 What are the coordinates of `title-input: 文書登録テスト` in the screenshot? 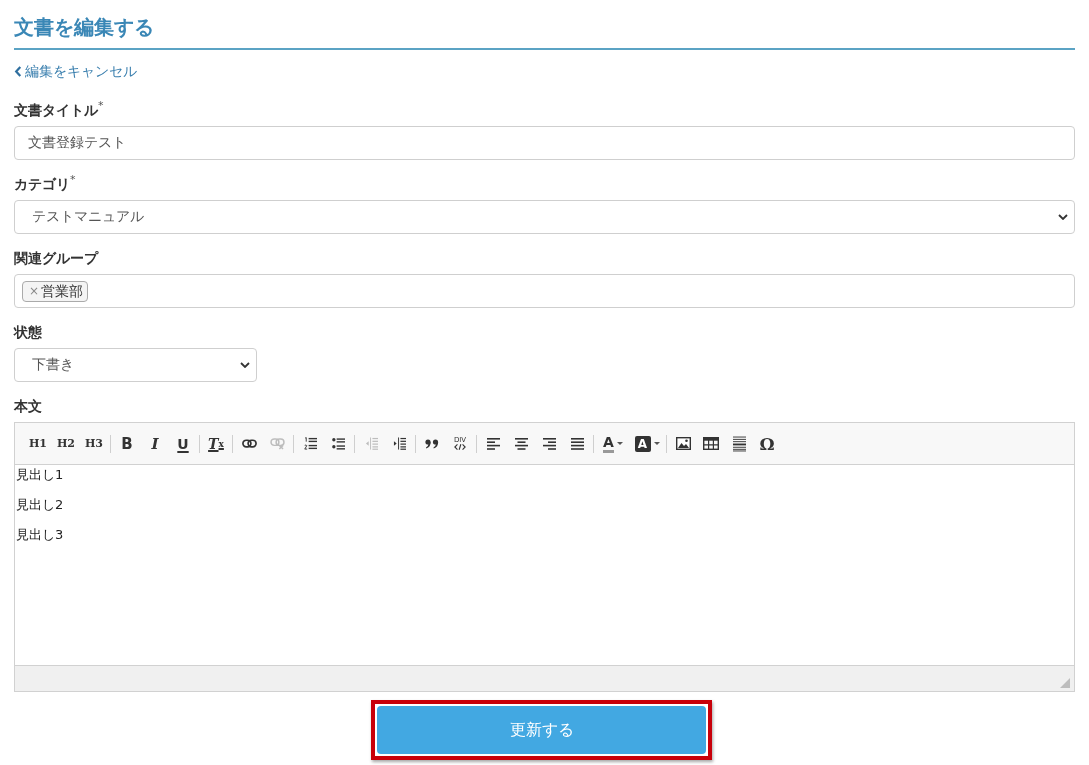 It's located at (544, 143).